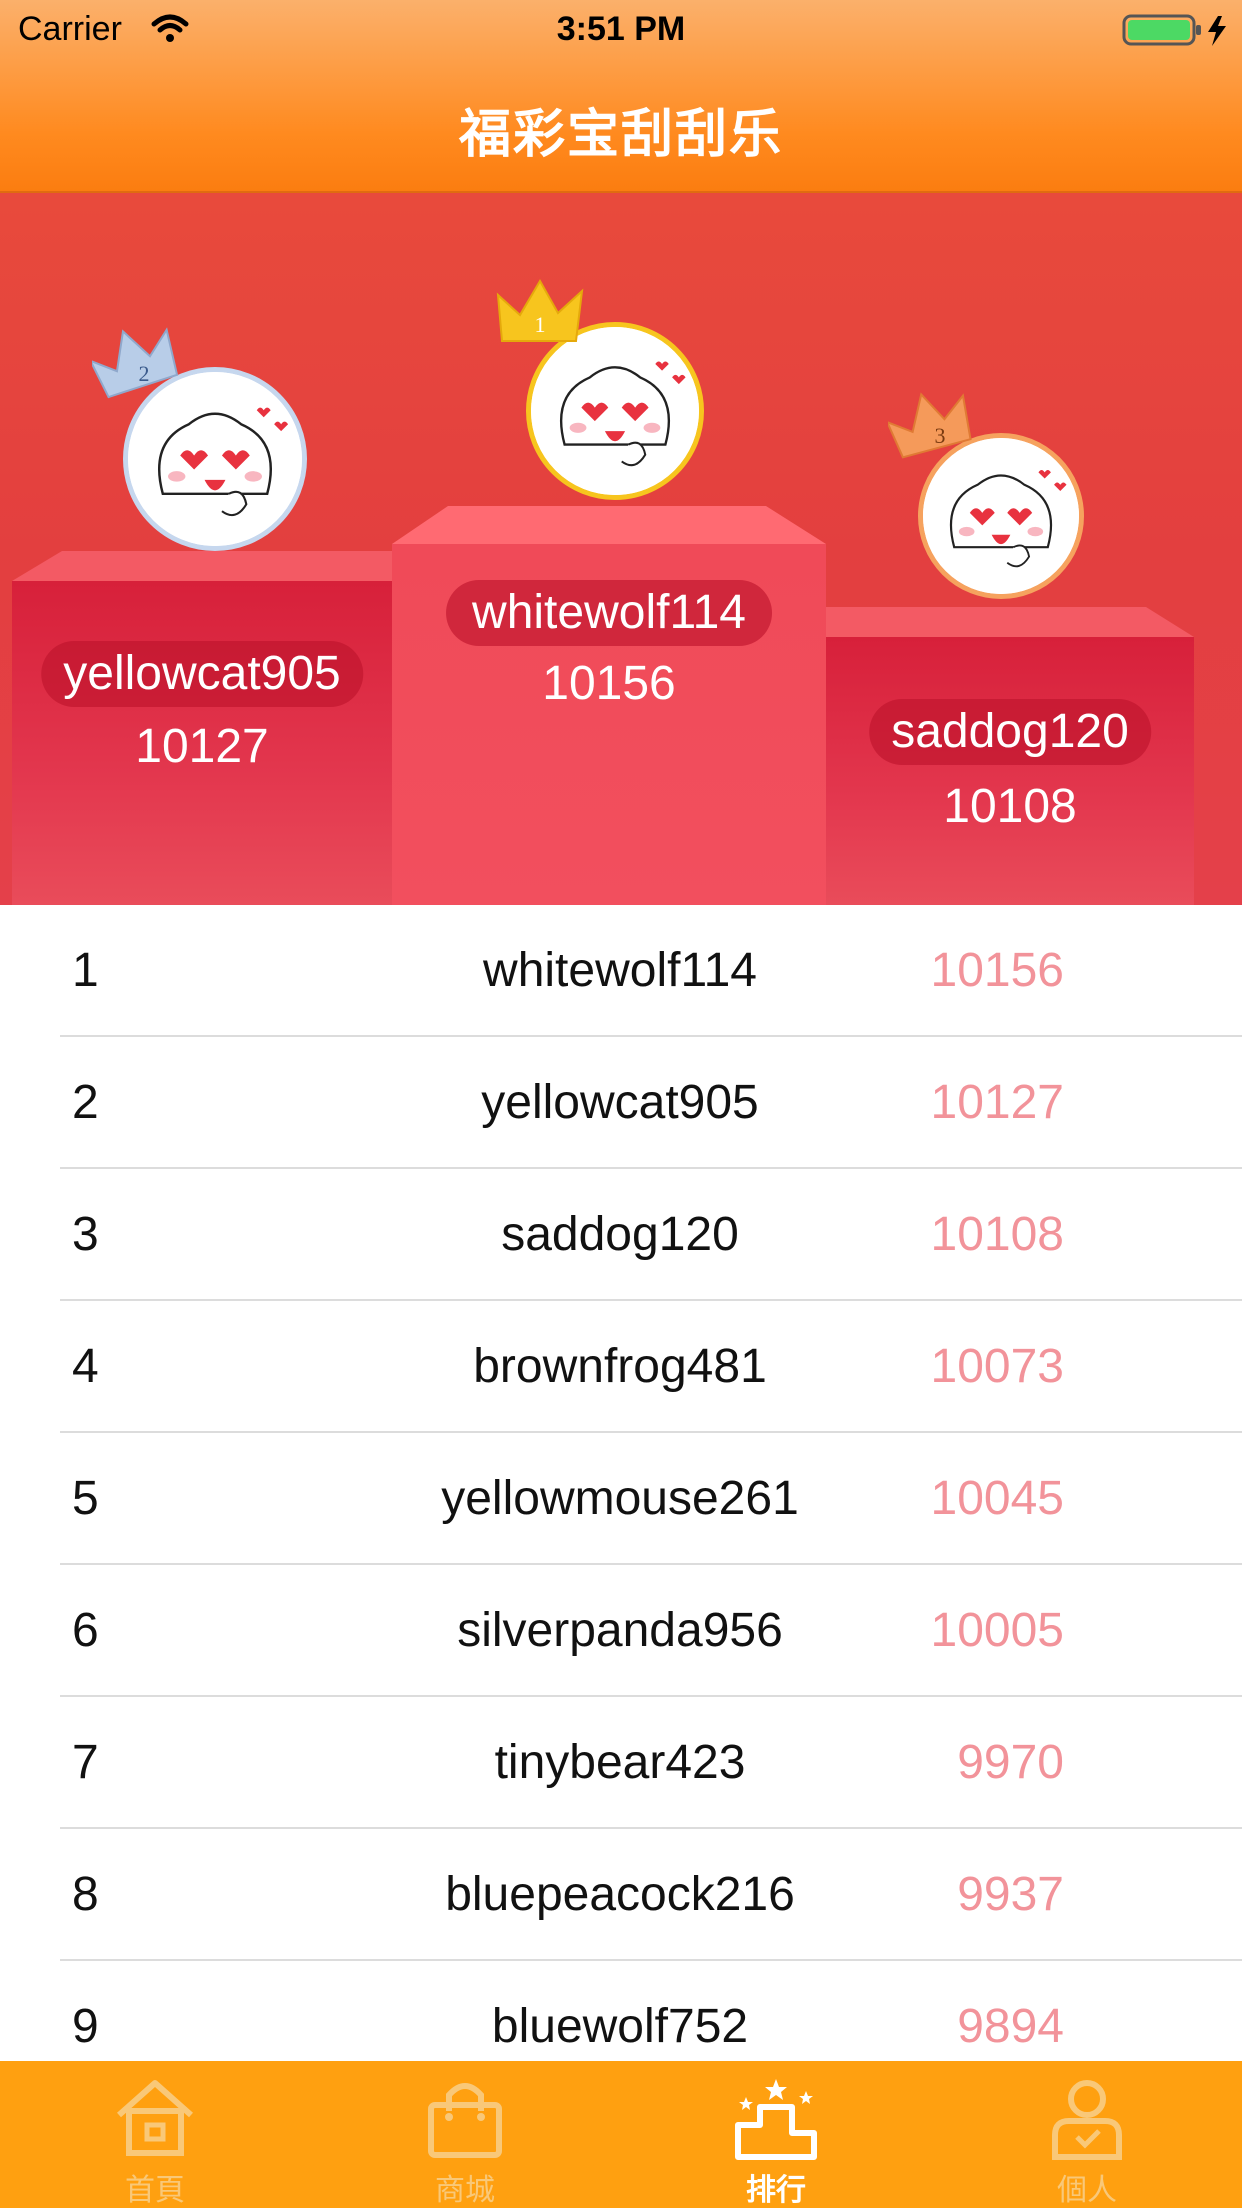 The image size is (1242, 2209). Describe the element at coordinates (620, 135) in the screenshot. I see `page-title: 福彩宝刮刮乐` at that location.